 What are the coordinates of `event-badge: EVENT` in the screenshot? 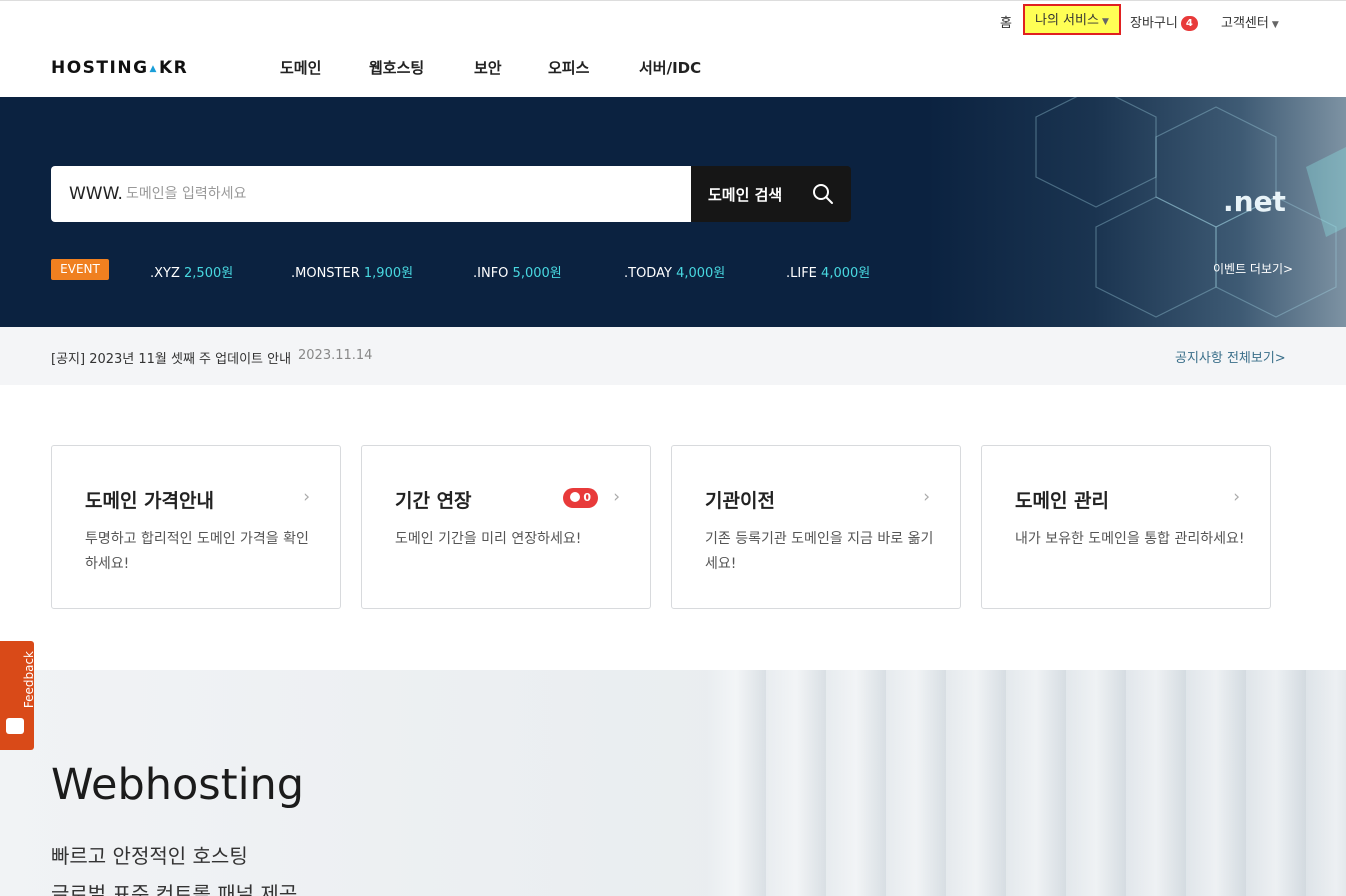 It's located at (80, 269).